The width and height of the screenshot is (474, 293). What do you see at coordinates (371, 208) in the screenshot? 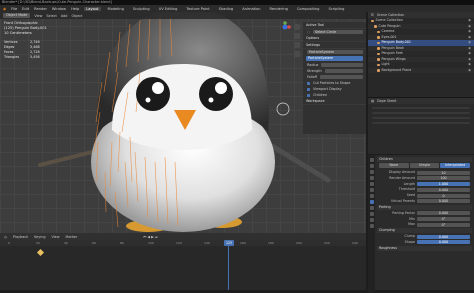
I see `physics-tab-icon` at bounding box center [371, 208].